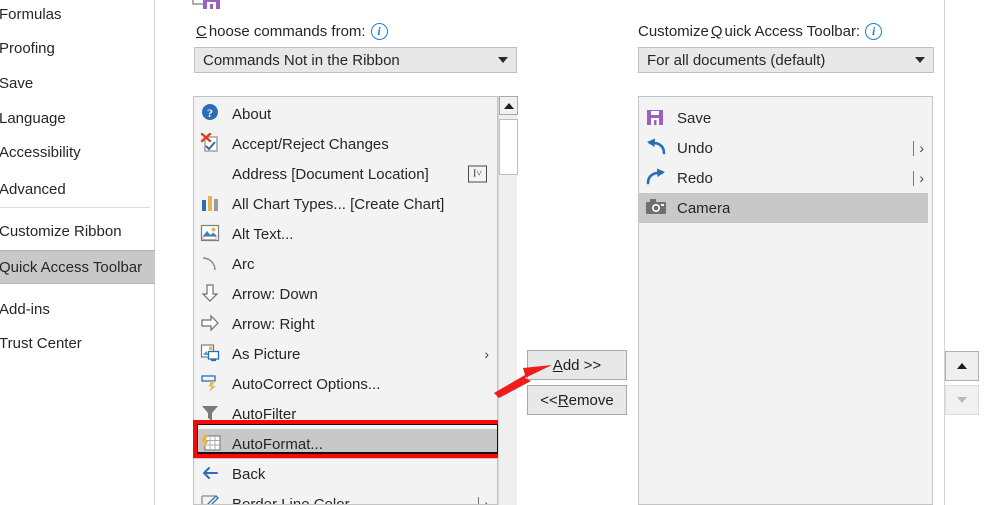 The height and width of the screenshot is (505, 1005). What do you see at coordinates (41, 343) in the screenshot?
I see `sidebar-item-label: Trust Center` at bounding box center [41, 343].